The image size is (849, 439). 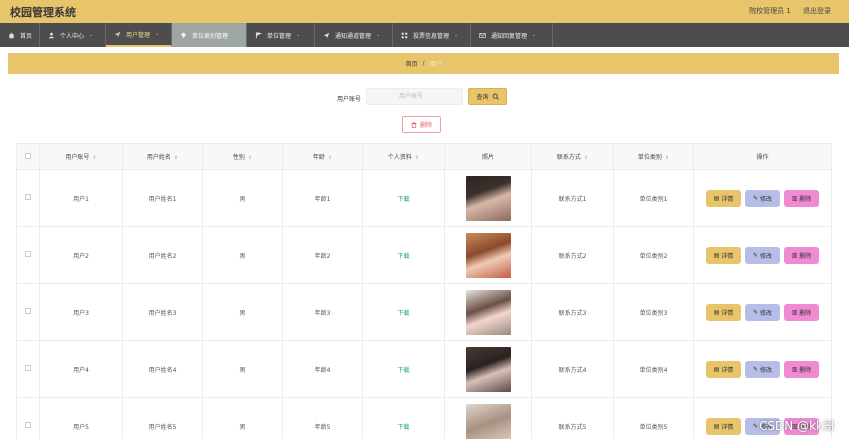 I want to click on column-label: 年龄, so click(x=318, y=157).